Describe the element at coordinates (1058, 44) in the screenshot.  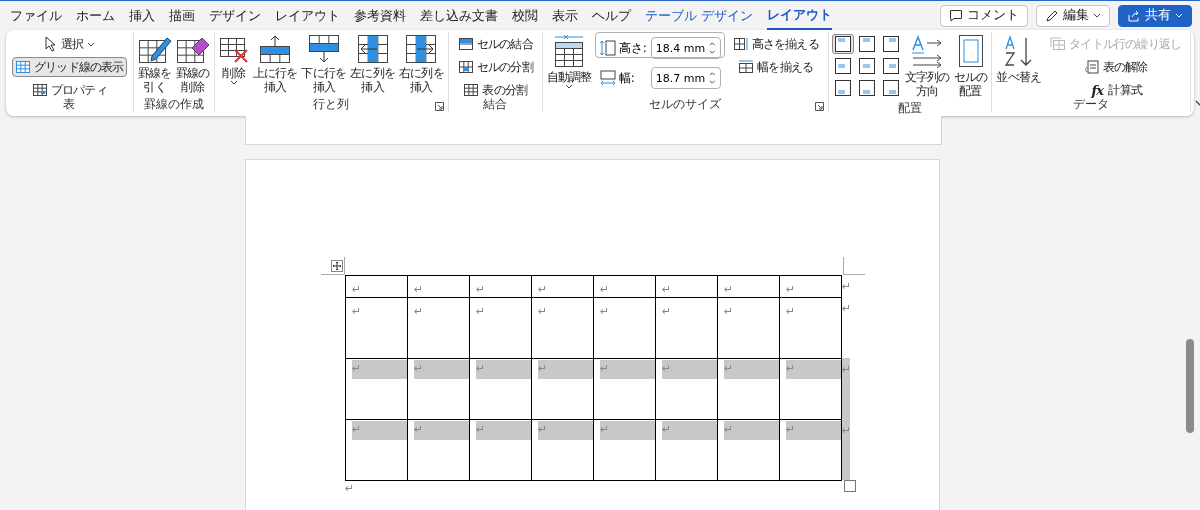
I see `repeat-header-icon` at that location.